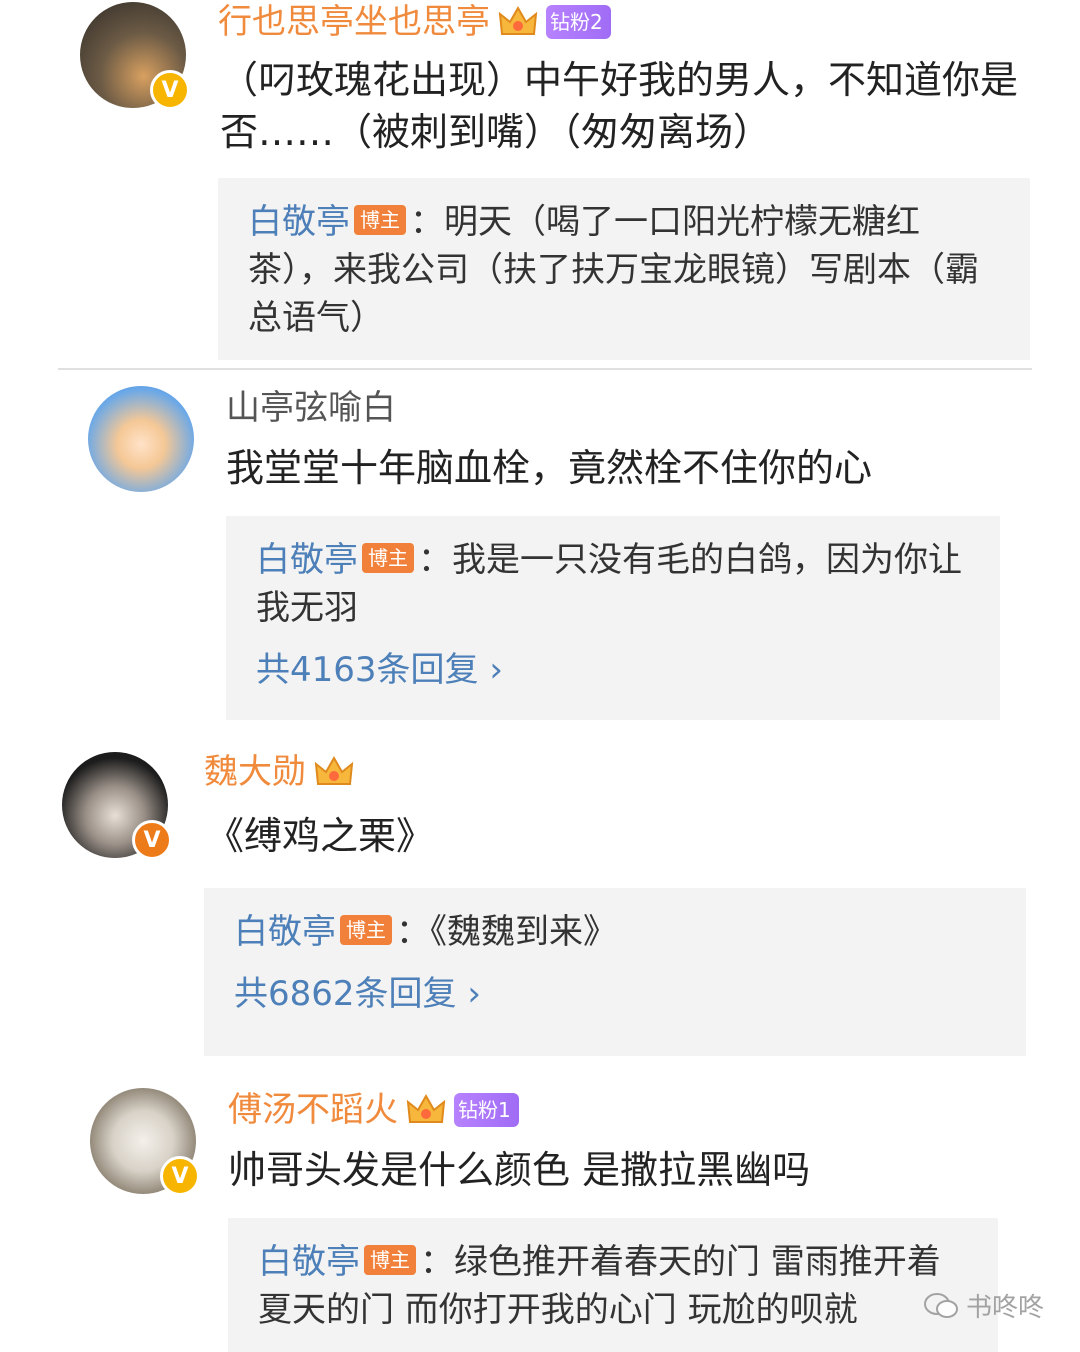 Image resolution: width=1080 pixels, height=1352 pixels. Describe the element at coordinates (613, 618) in the screenshot. I see `reply-box: 白敬亭 博主 ：我是一只没有毛的白鸽，因为你让我无羽 共4163条回复 ›` at that location.